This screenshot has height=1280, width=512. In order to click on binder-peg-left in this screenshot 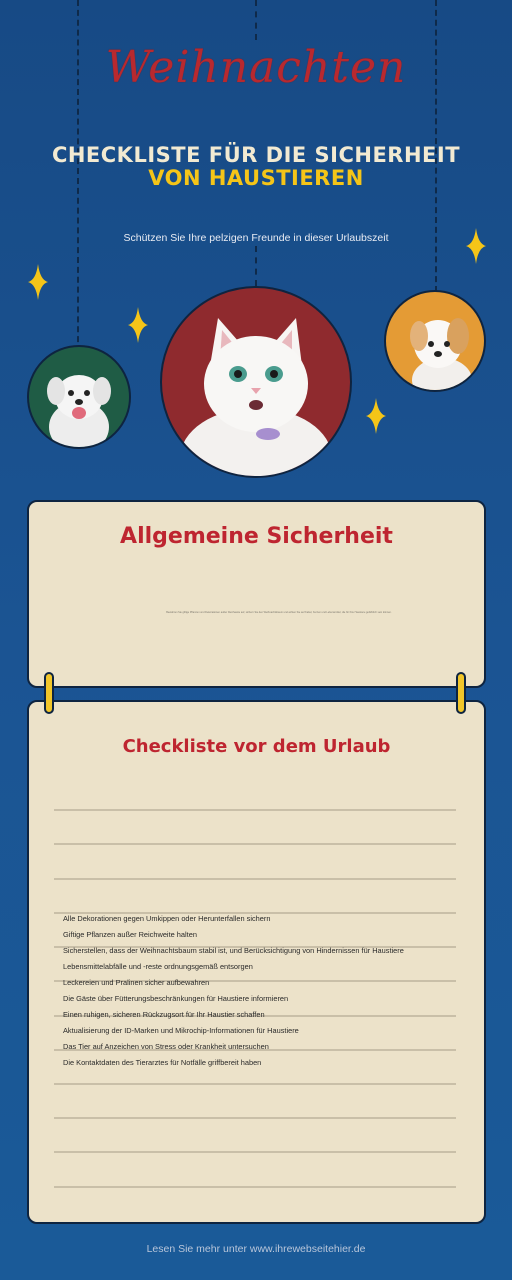, I will do `click(49, 693)`.